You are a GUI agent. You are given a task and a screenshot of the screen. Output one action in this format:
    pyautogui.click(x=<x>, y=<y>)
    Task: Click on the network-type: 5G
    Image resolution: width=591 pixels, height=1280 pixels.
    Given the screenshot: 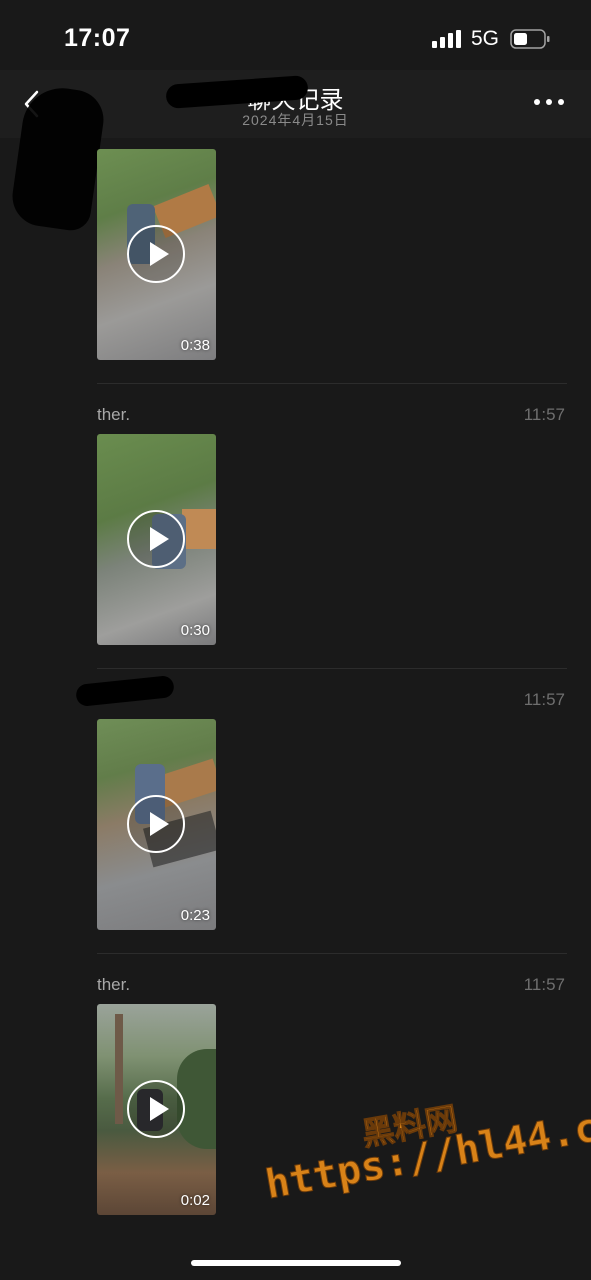 What is the action you would take?
    pyautogui.click(x=485, y=38)
    